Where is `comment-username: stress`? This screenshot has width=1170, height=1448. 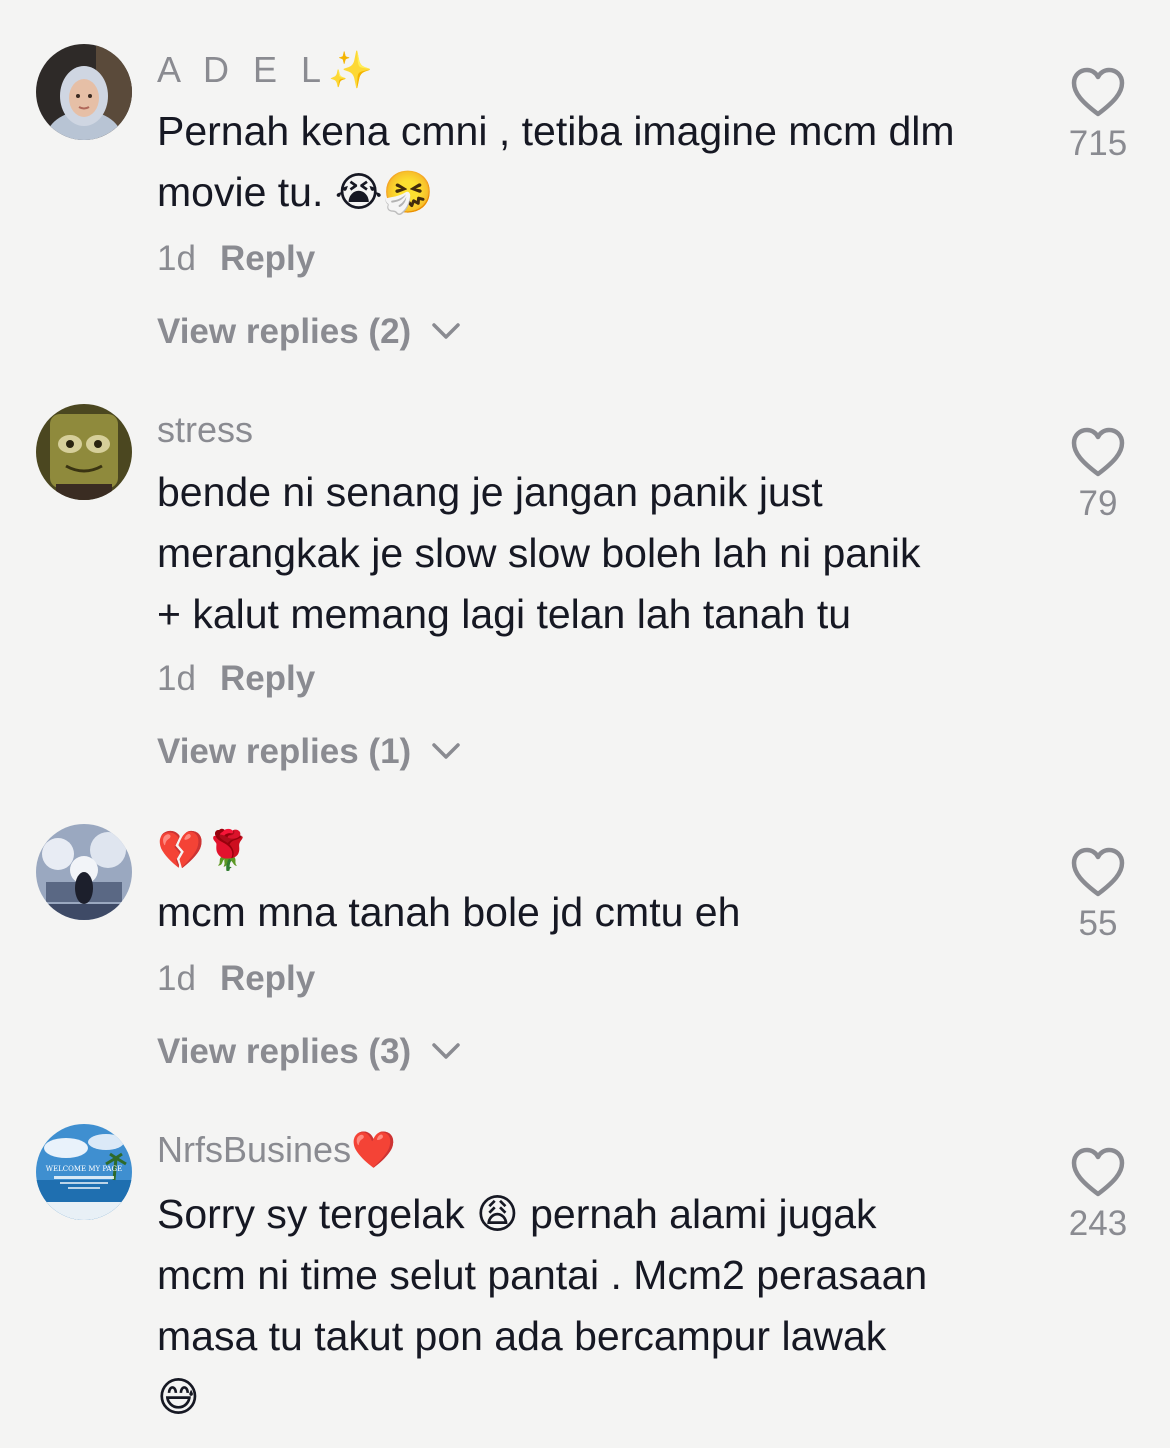
comment-username: stress is located at coordinates (205, 430).